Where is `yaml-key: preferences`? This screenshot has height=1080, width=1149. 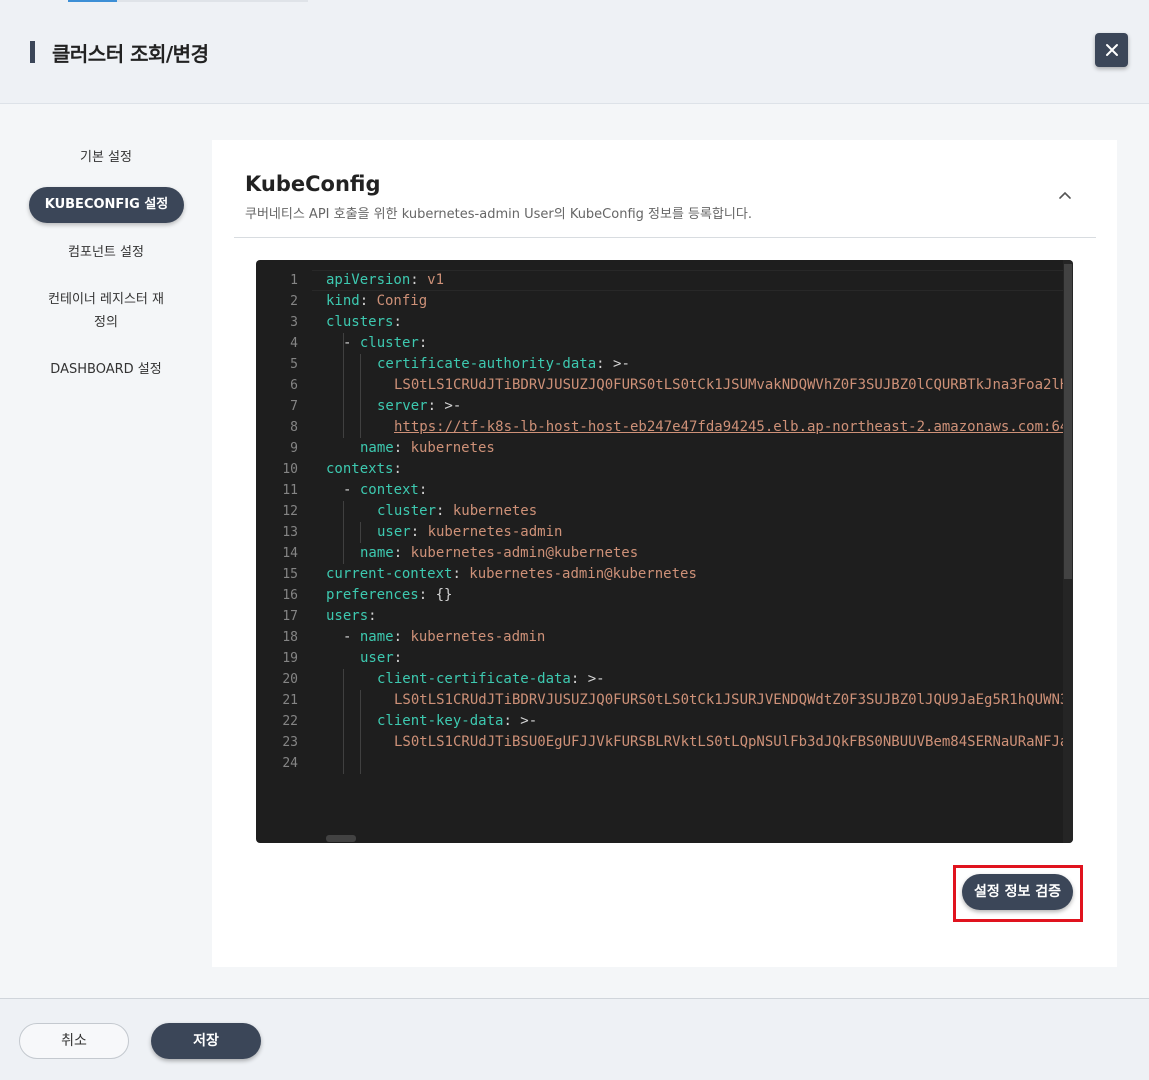
yaml-key: preferences is located at coordinates (372, 595).